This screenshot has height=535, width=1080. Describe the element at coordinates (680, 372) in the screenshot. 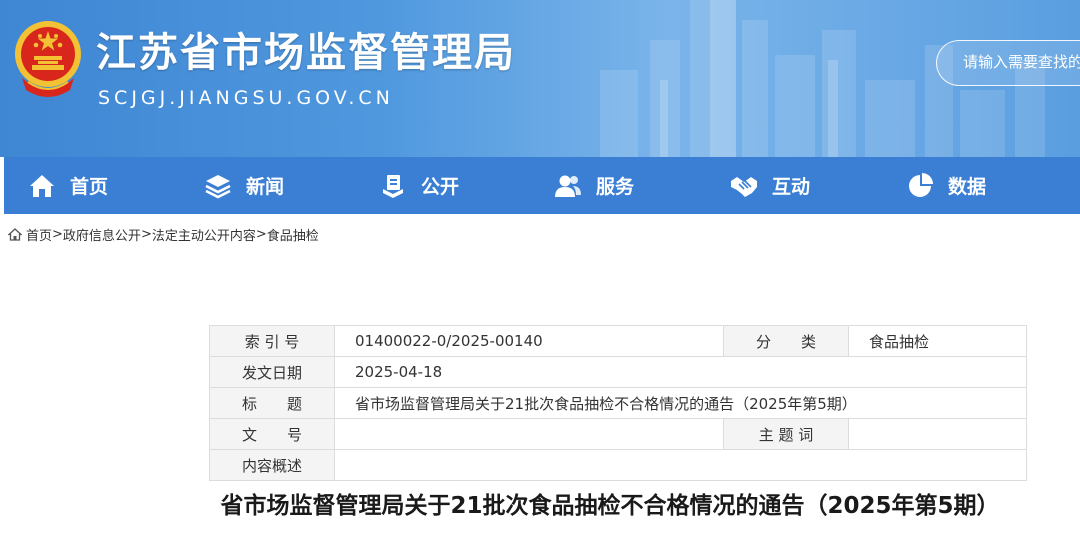

I see `date-value: 2025-04-18` at that location.